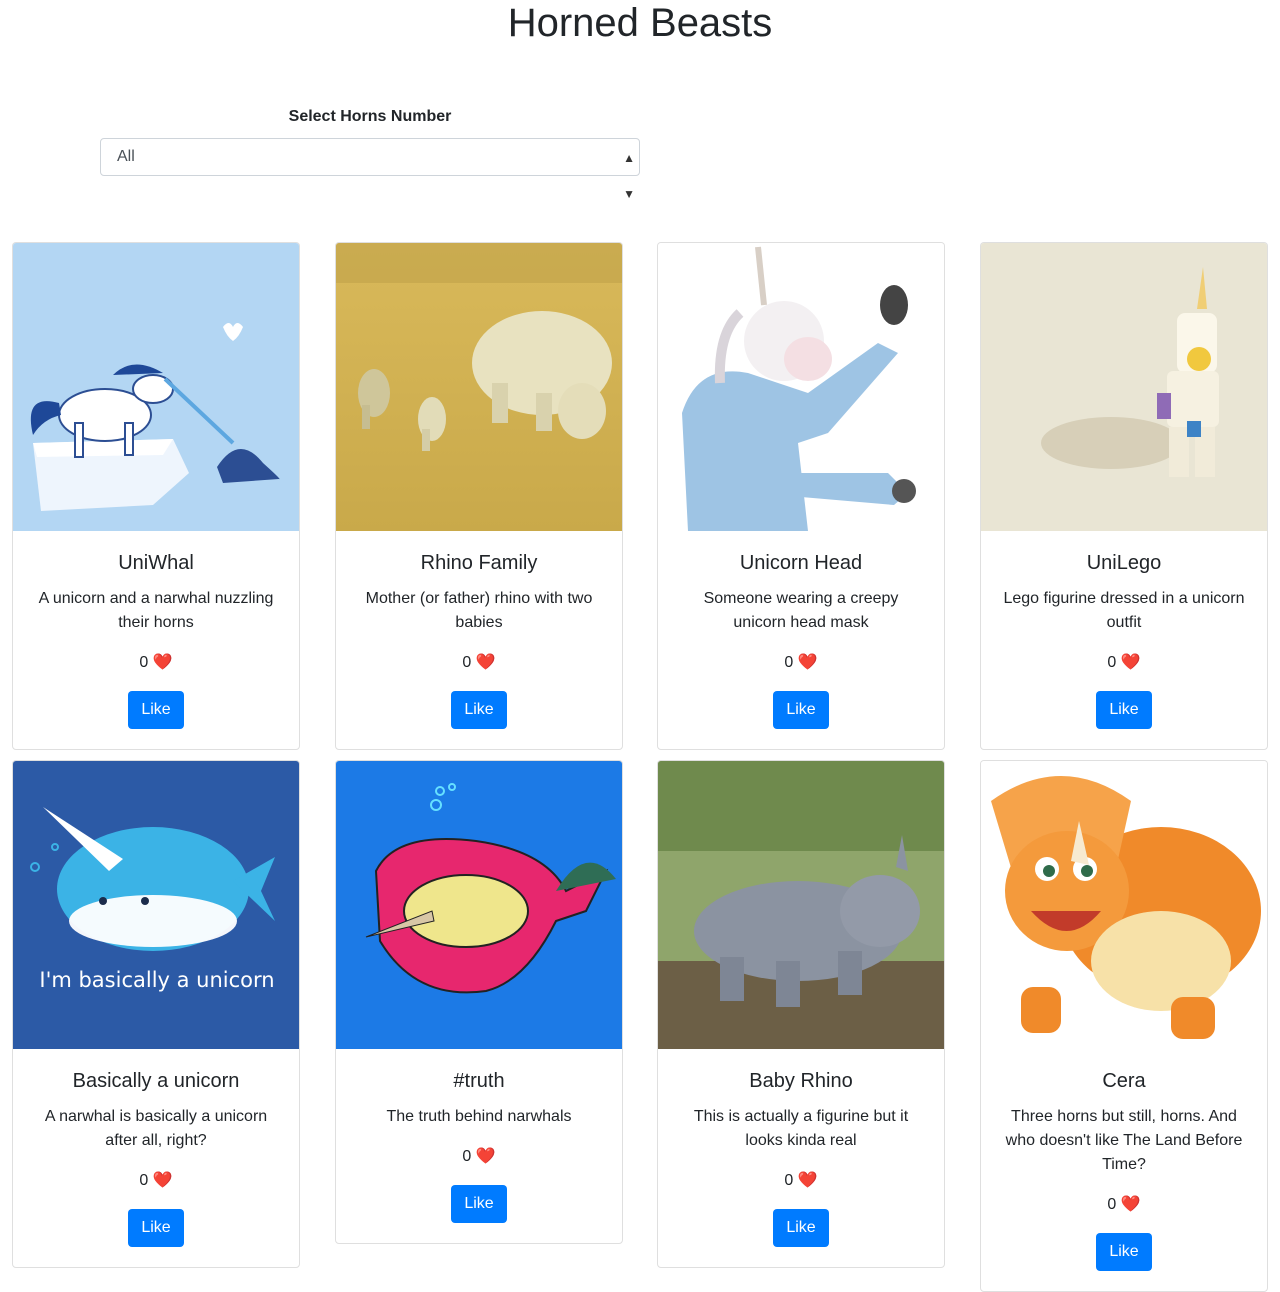 This screenshot has width=1280, height=1292. I want to click on card-title: Baby Rhino, so click(801, 1081).